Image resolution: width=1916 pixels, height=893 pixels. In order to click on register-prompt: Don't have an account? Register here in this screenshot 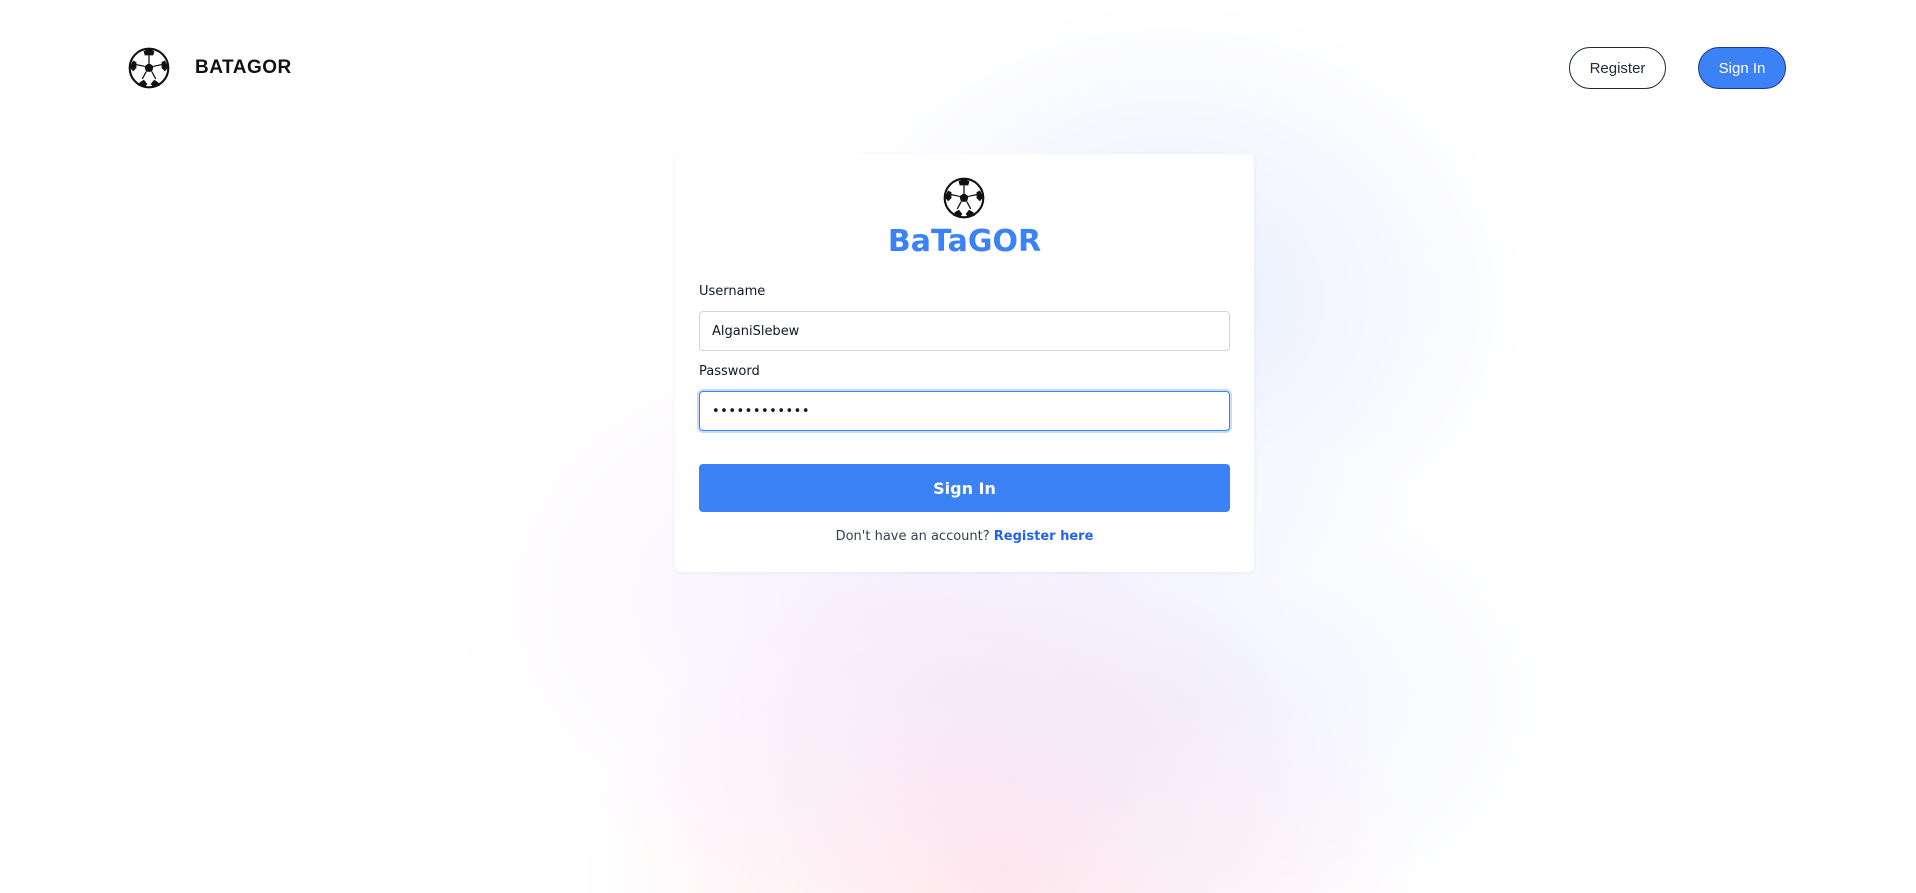, I will do `click(964, 536)`.